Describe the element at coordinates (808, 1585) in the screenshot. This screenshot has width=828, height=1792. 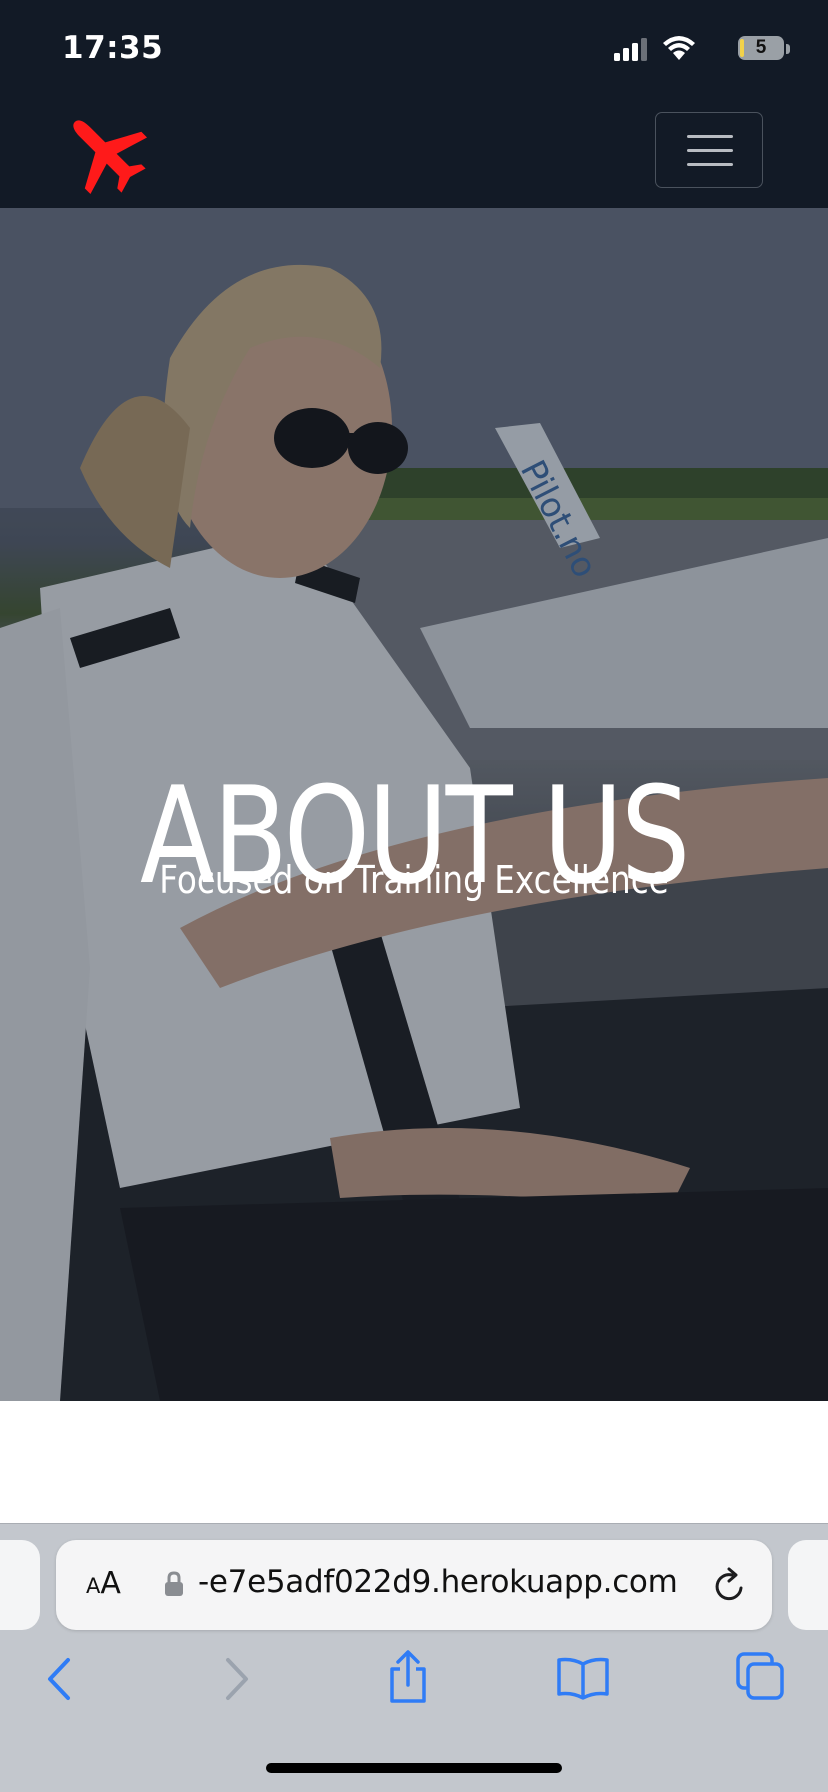
I see `next-tab-preview` at that location.